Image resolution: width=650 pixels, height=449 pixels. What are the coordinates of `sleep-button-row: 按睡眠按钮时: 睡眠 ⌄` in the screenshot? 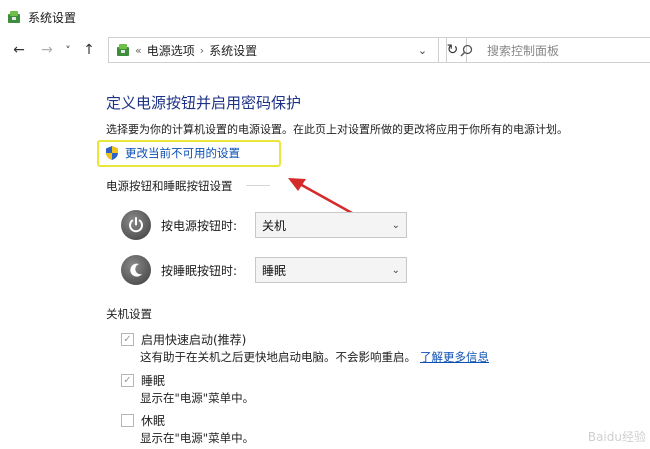 It's located at (264, 270).